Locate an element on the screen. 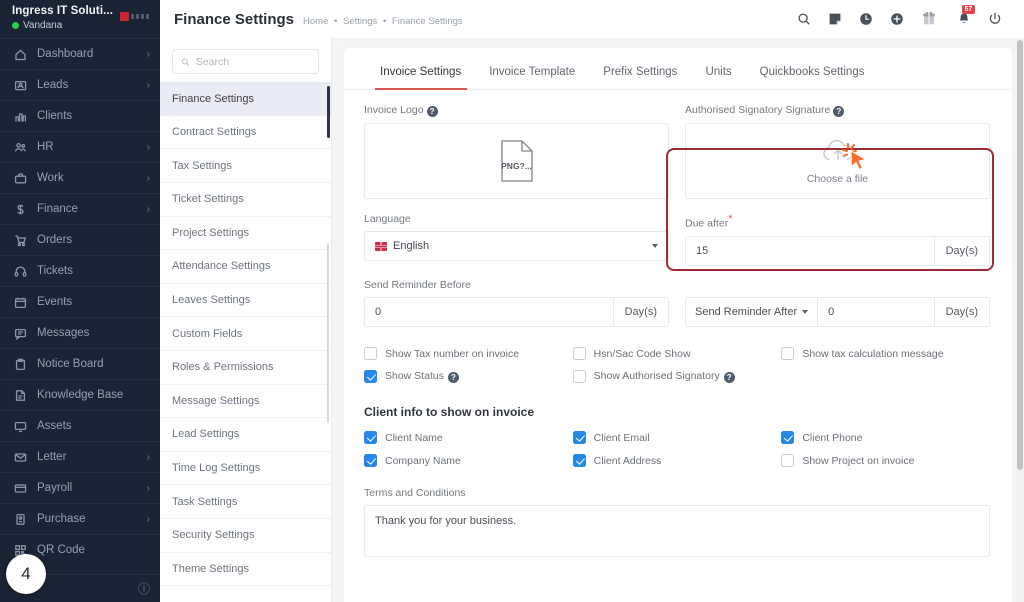 The height and width of the screenshot is (602, 1024). page-scrollbar is located at coordinates (1020, 321).